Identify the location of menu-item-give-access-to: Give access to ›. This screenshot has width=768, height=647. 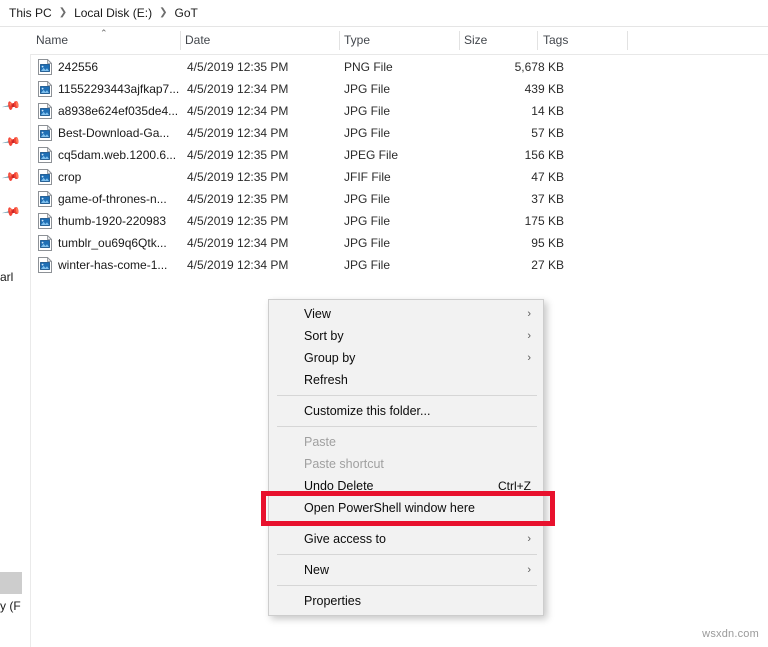
(406, 539).